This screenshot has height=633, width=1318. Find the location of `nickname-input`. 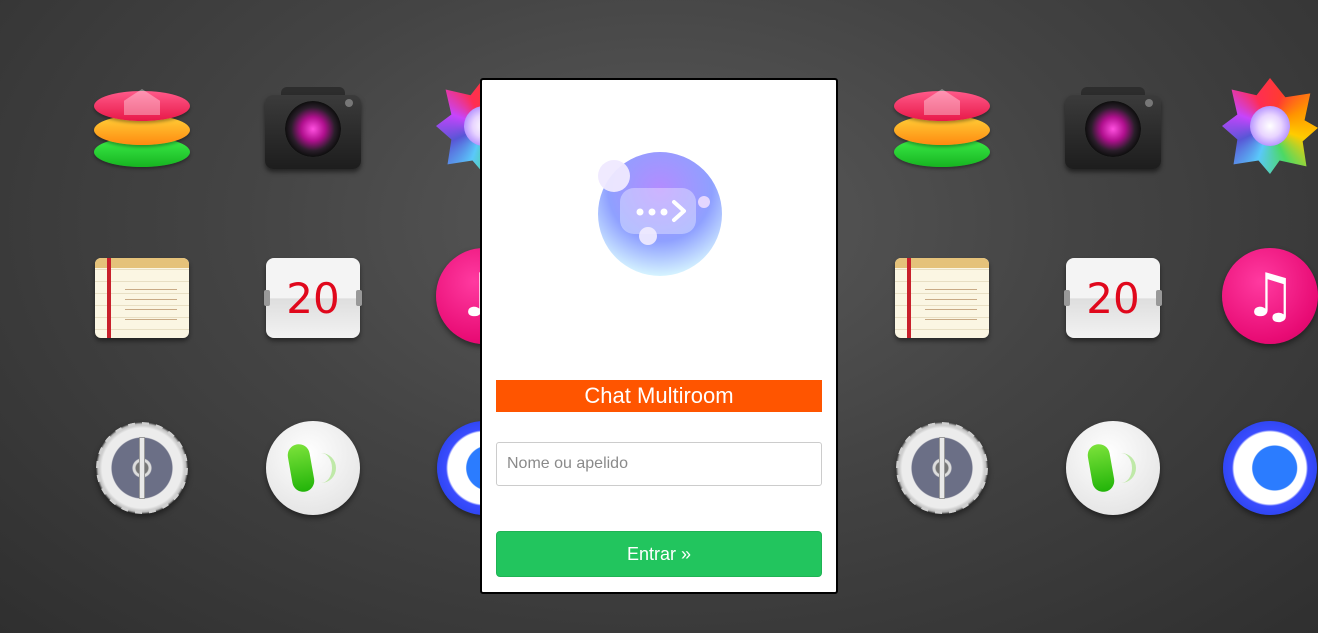

nickname-input is located at coordinates (659, 464).